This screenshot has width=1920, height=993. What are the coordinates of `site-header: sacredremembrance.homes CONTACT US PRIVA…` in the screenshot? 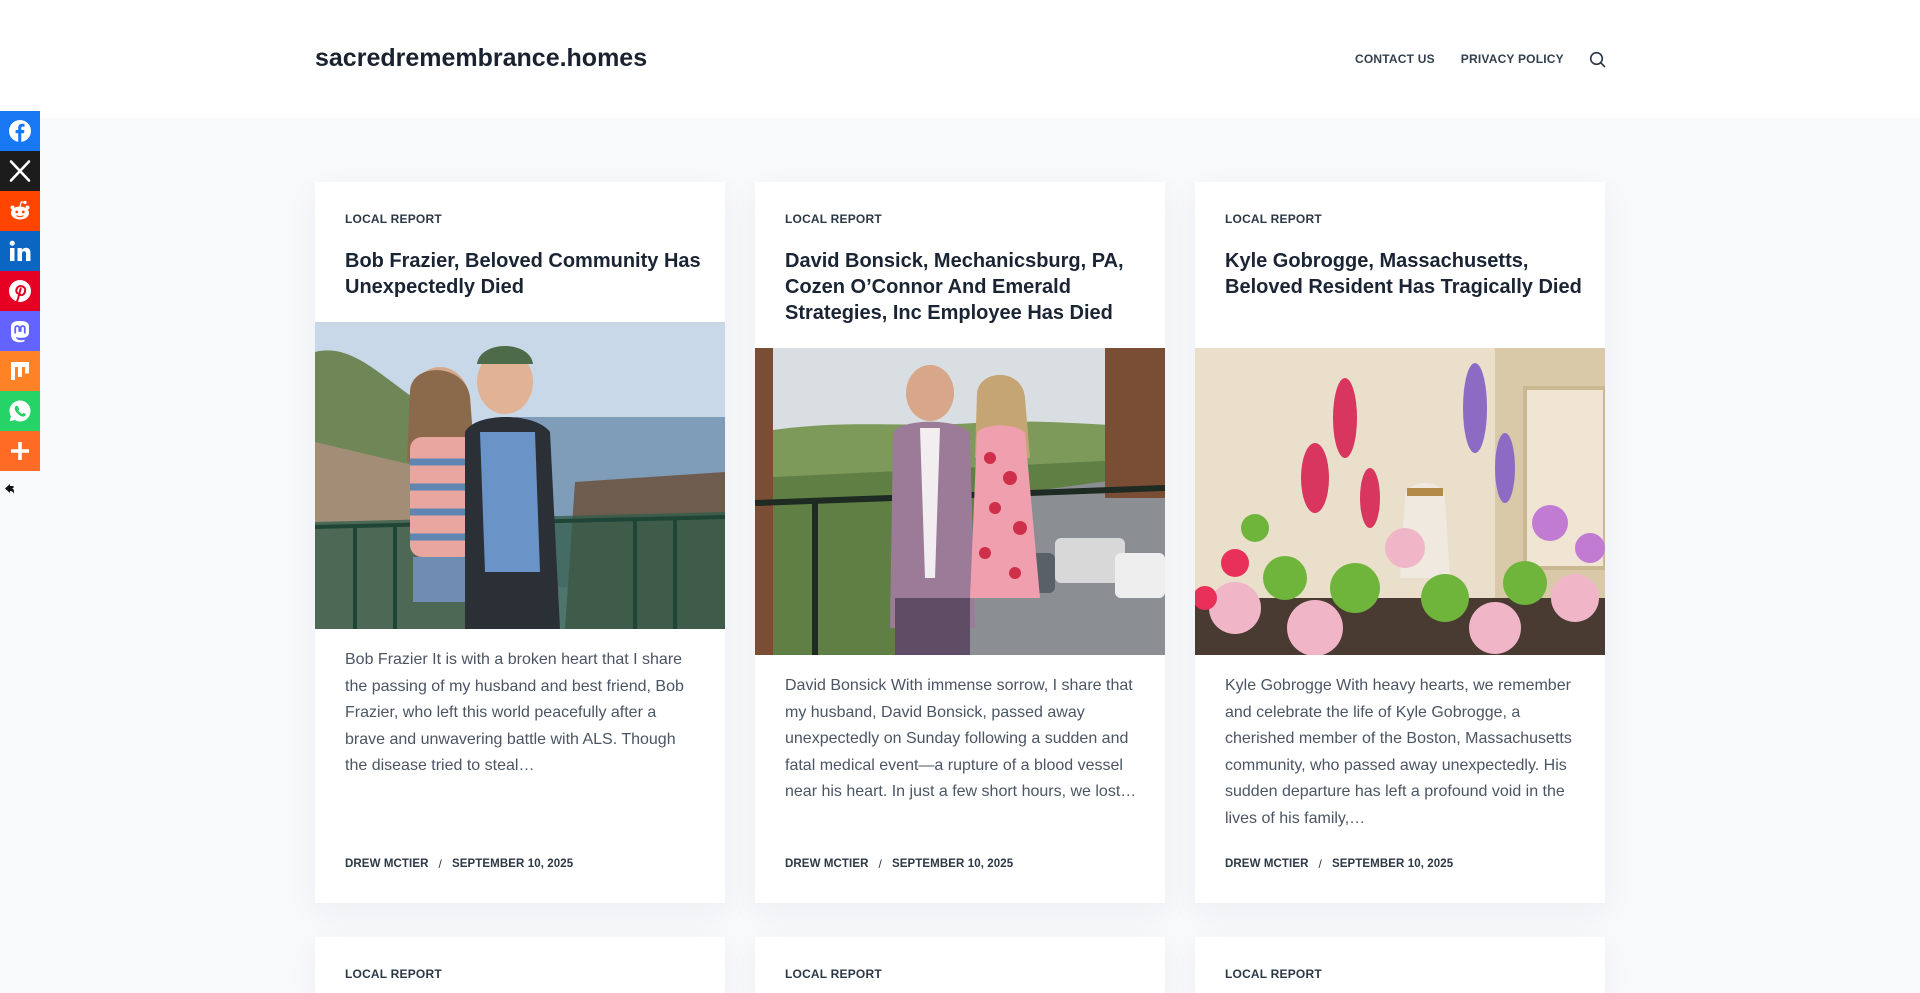 It's located at (960, 59).